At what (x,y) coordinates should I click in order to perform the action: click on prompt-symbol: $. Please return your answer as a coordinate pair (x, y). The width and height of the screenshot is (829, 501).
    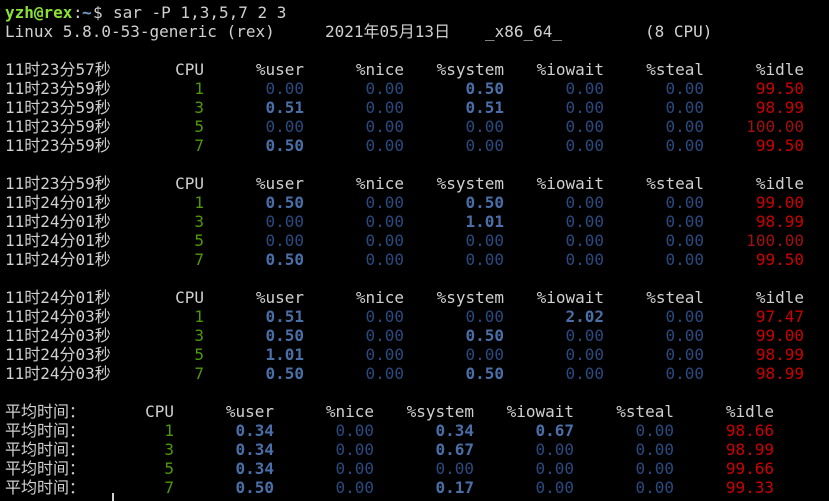
    Looking at the image, I should click on (98, 12).